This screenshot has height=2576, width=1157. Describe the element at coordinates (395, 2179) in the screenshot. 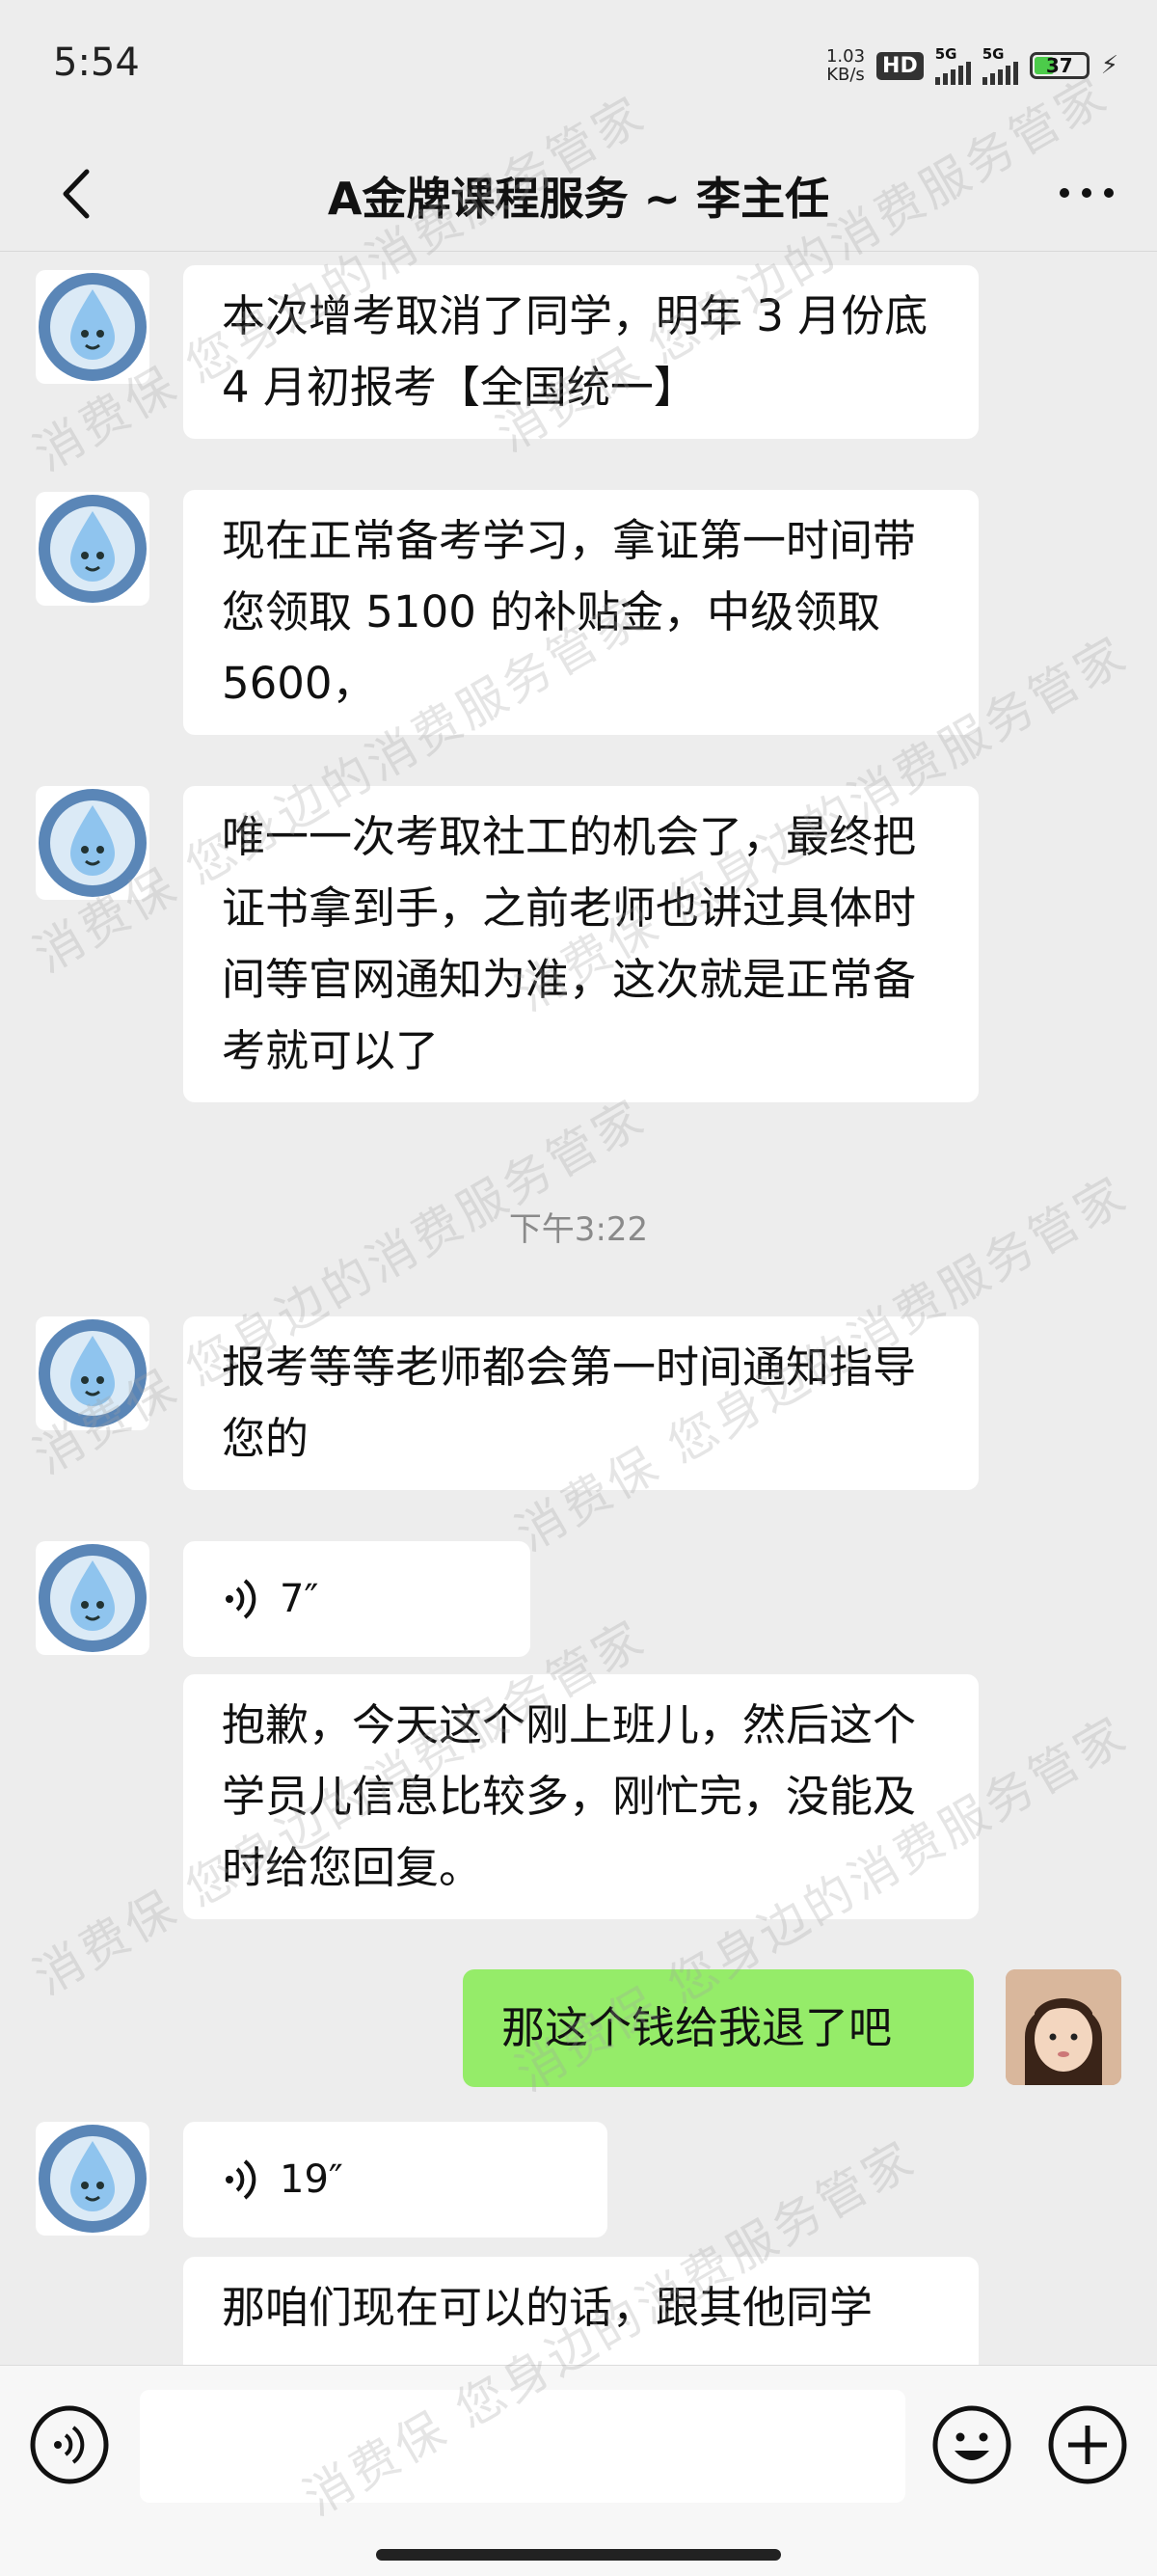

I see `voice-message-bubble: 19″` at that location.